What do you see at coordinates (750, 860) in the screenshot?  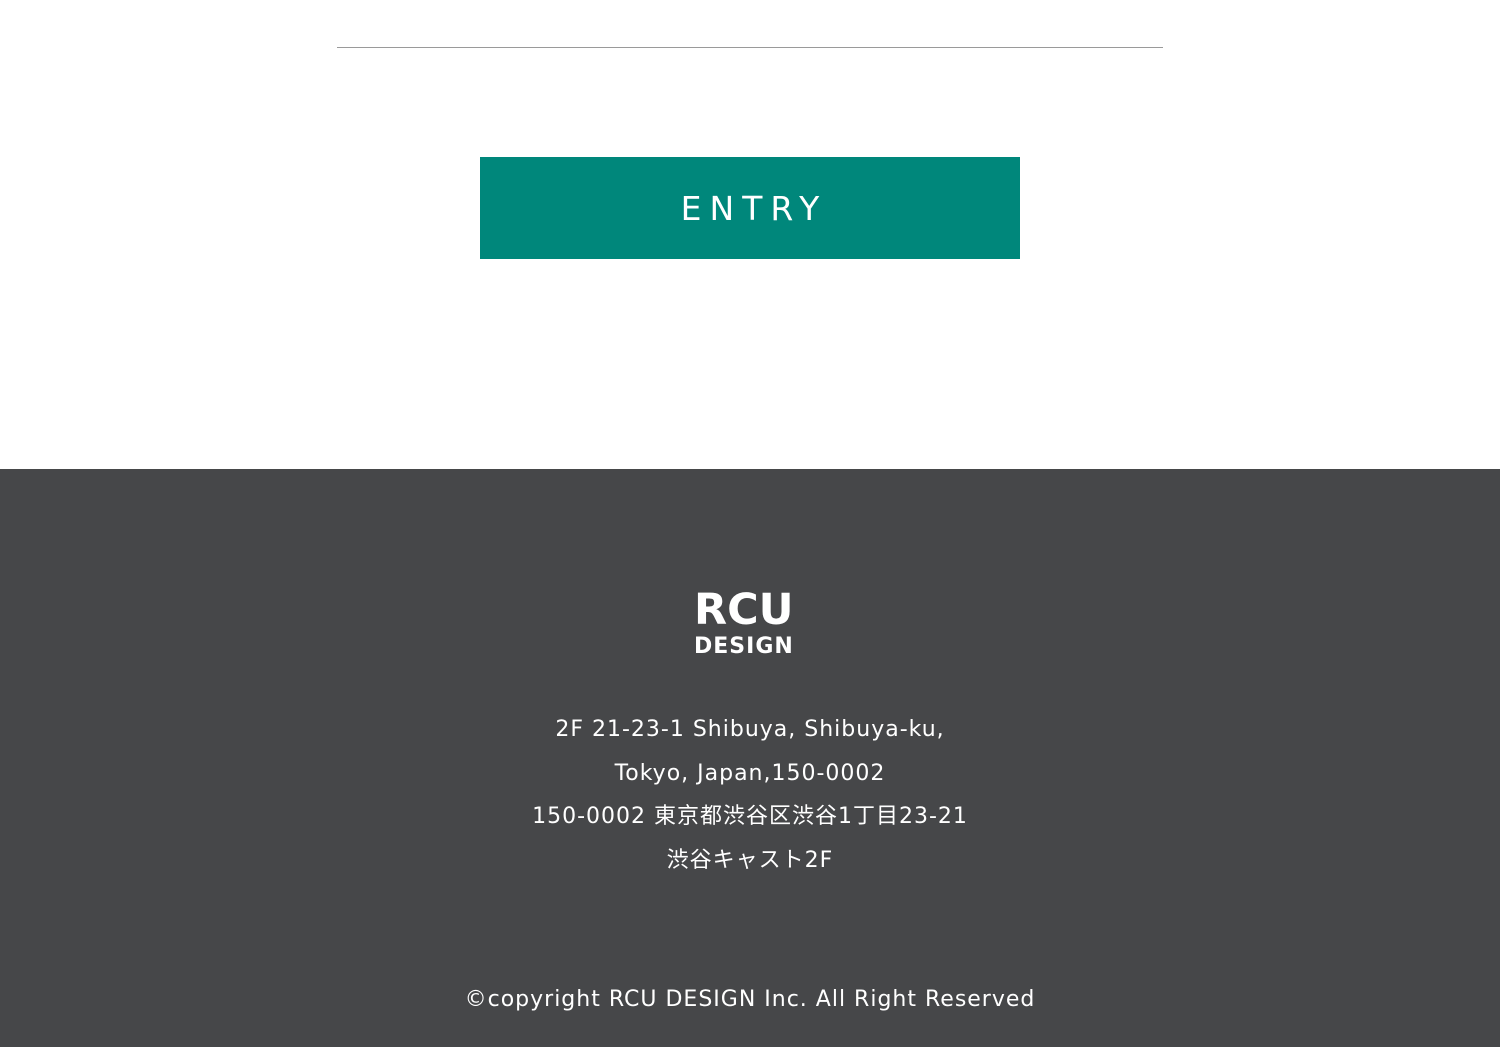 I see `address-line-4: 渋谷キャスト2F` at bounding box center [750, 860].